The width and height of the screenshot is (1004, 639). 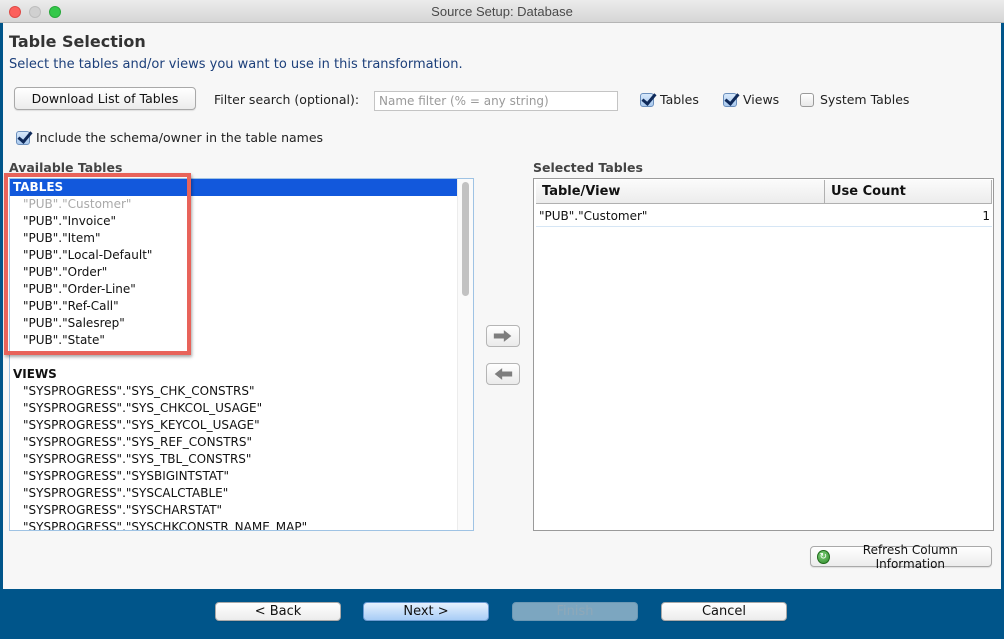 I want to click on arrow-right-icon, so click(x=502, y=336).